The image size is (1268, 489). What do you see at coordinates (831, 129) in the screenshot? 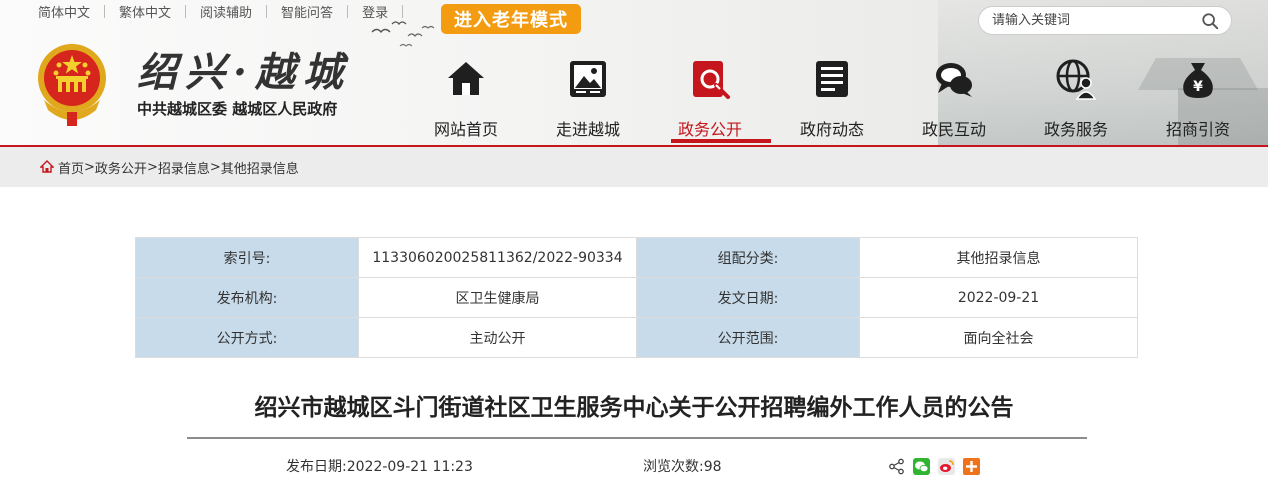
I see `nav-item-label: 政府动态` at bounding box center [831, 129].